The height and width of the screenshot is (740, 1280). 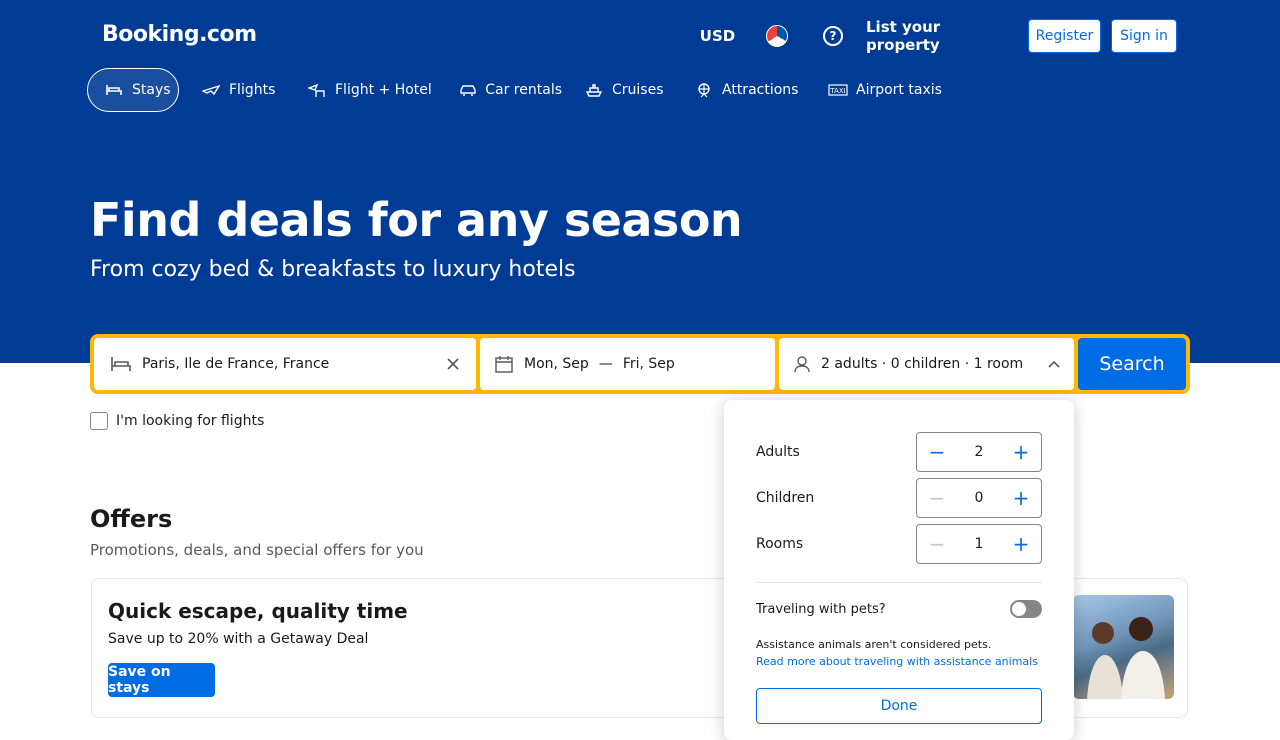 What do you see at coordinates (258, 611) in the screenshot?
I see `offer-title: Quick escape, quality time` at bounding box center [258, 611].